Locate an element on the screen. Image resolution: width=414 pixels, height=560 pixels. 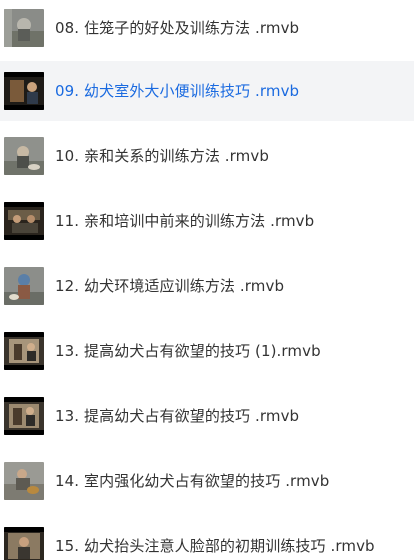
playlist-item-title: 13. 提高幼犬占有欲望的技巧 (1).rmvb is located at coordinates (188, 351).